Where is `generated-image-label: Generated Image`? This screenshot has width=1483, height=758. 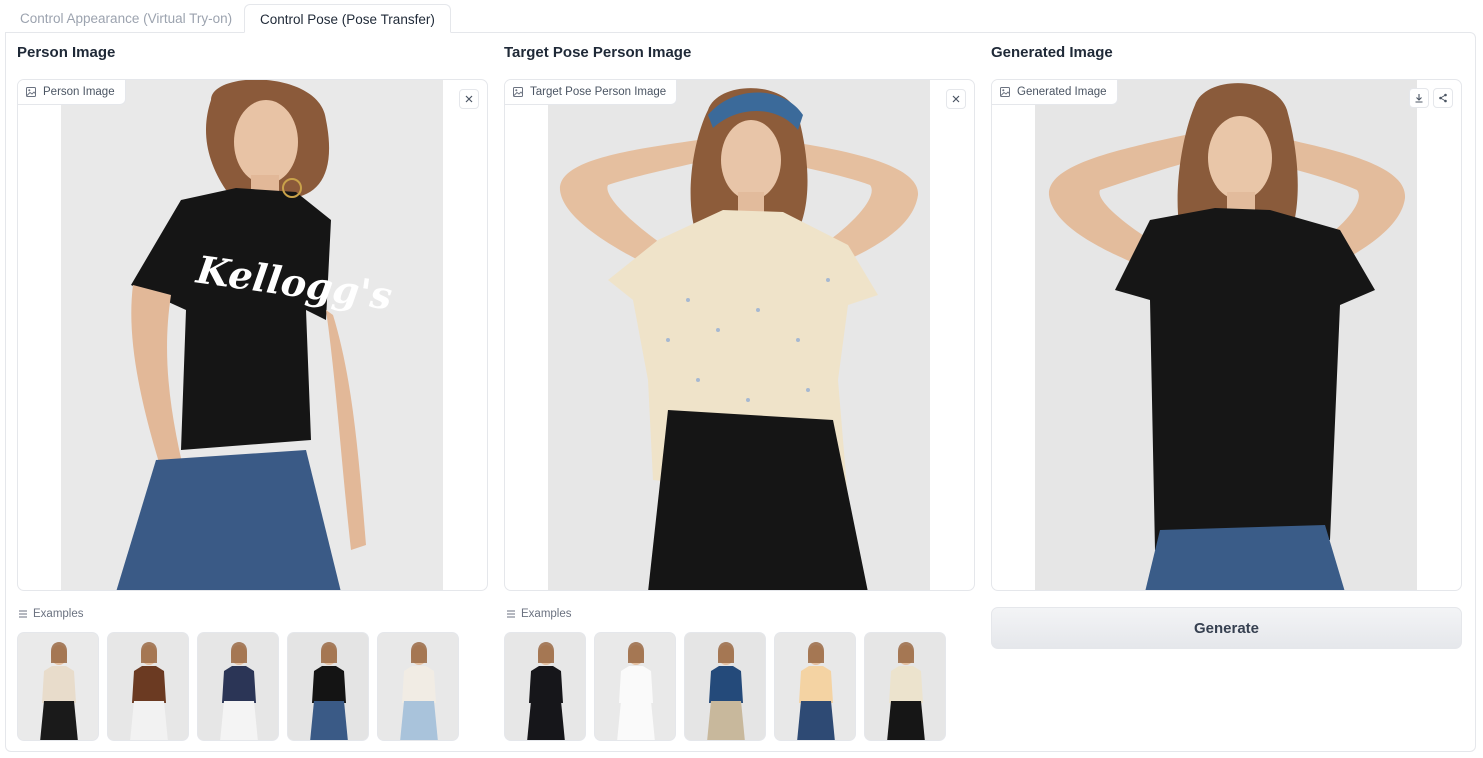 generated-image-label: Generated Image is located at coordinates (1055, 92).